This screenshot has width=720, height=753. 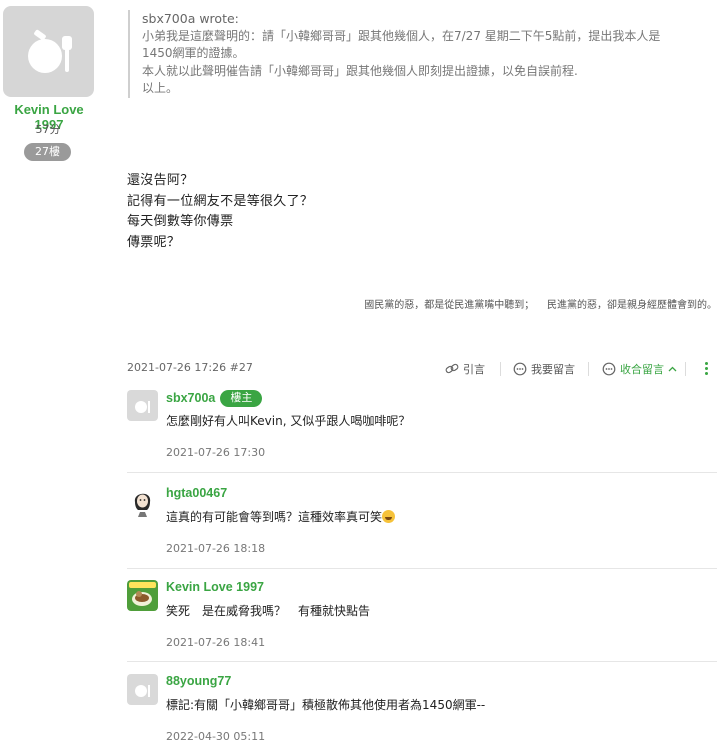 I want to click on comment-time: 2021-07-26 18:41, so click(x=216, y=642).